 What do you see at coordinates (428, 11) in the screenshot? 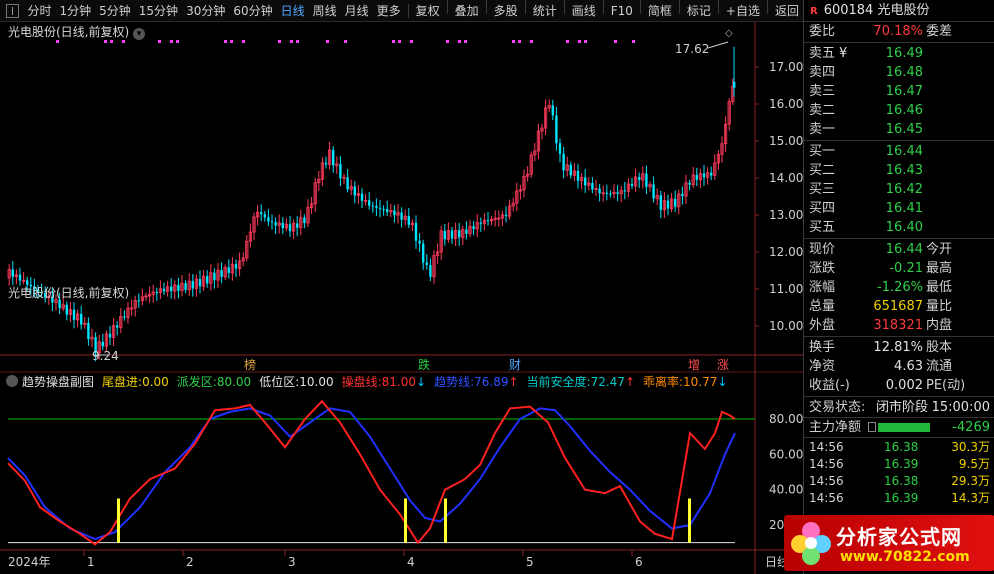
I see `tool-button-0: 复权` at bounding box center [428, 11].